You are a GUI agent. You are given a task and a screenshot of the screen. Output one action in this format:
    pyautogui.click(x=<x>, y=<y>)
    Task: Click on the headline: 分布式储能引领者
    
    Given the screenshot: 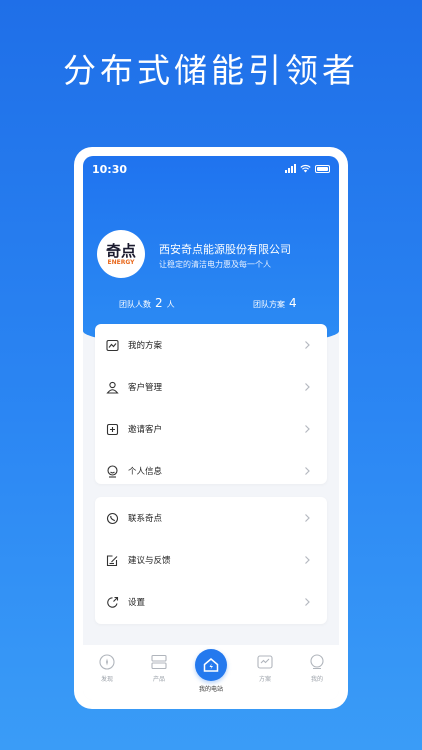 What is the action you would take?
    pyautogui.click(x=211, y=70)
    